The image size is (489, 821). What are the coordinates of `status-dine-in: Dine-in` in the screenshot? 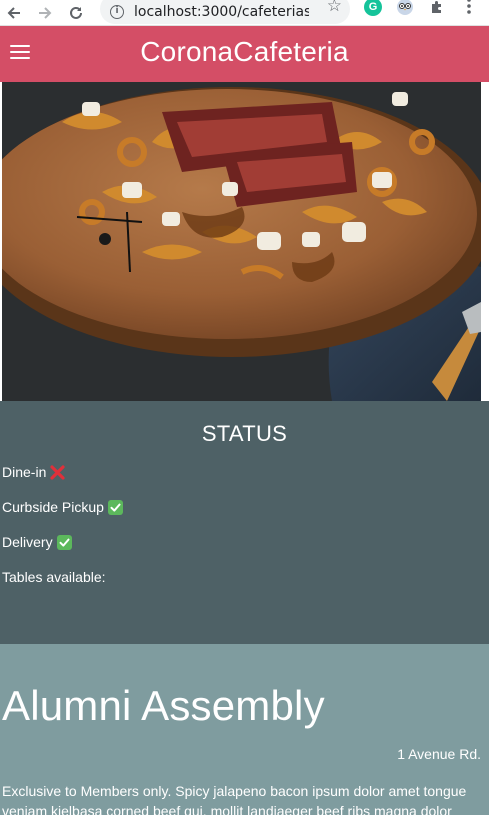 It's located at (33, 472).